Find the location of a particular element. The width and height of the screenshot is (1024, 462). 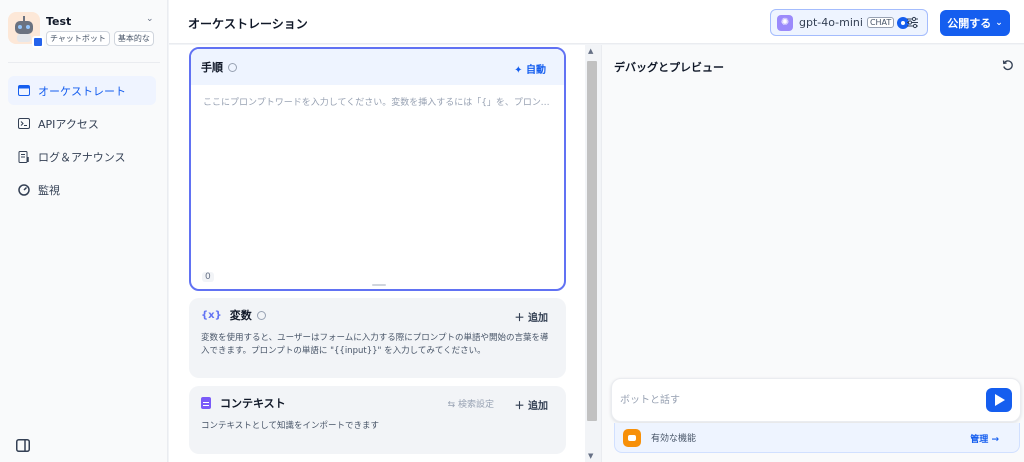

sidebar-item-orchestrate: オーケストレート is located at coordinates (82, 90).